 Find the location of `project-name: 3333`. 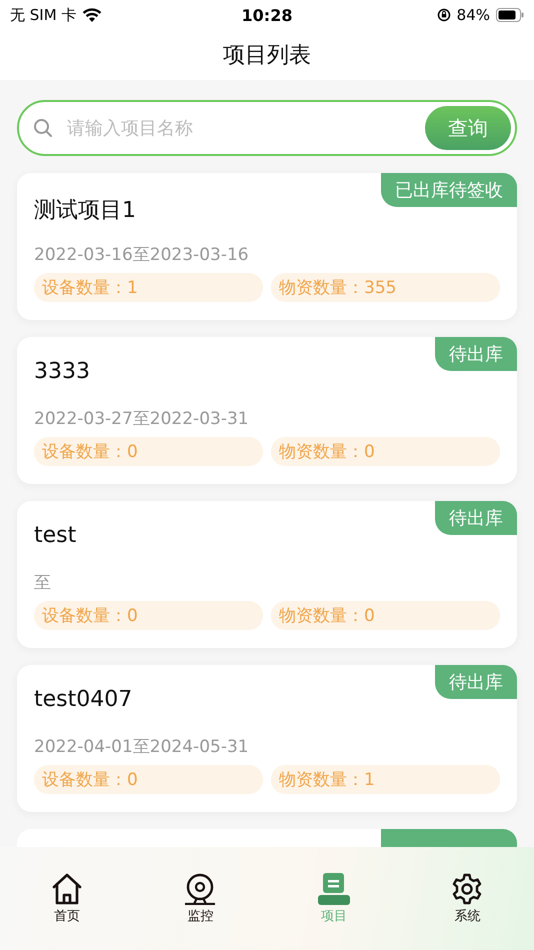

project-name: 3333 is located at coordinates (62, 371).